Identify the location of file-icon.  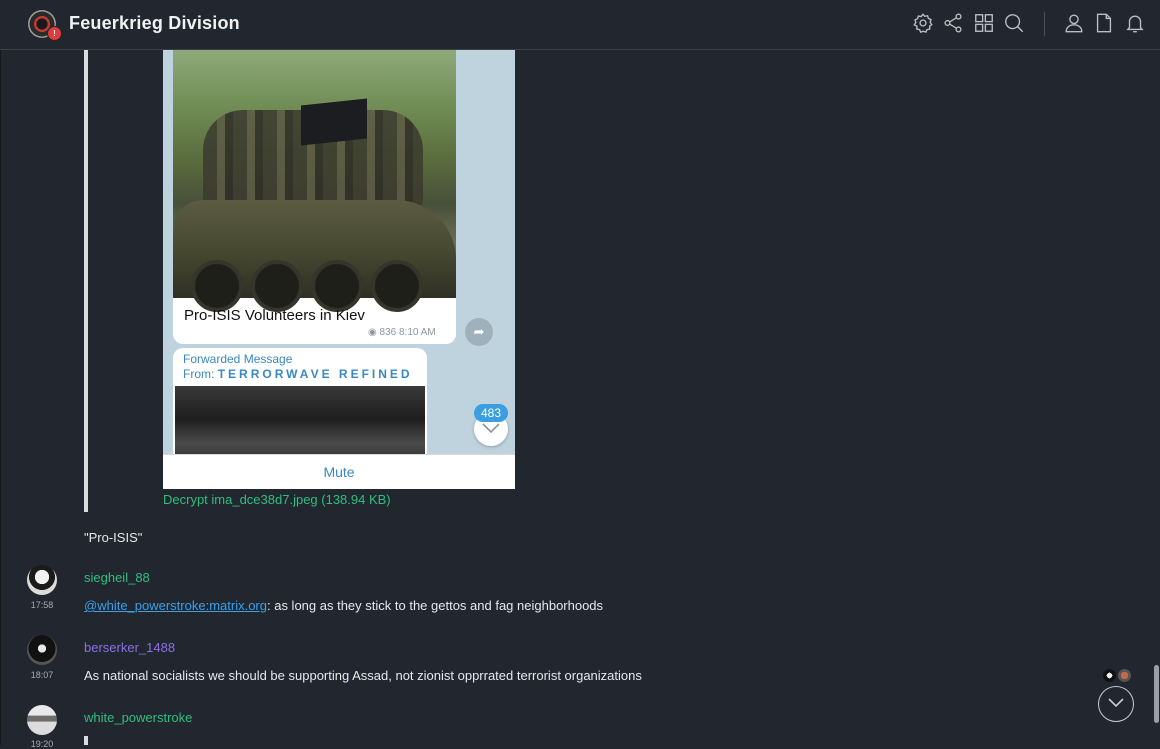
(1105, 24).